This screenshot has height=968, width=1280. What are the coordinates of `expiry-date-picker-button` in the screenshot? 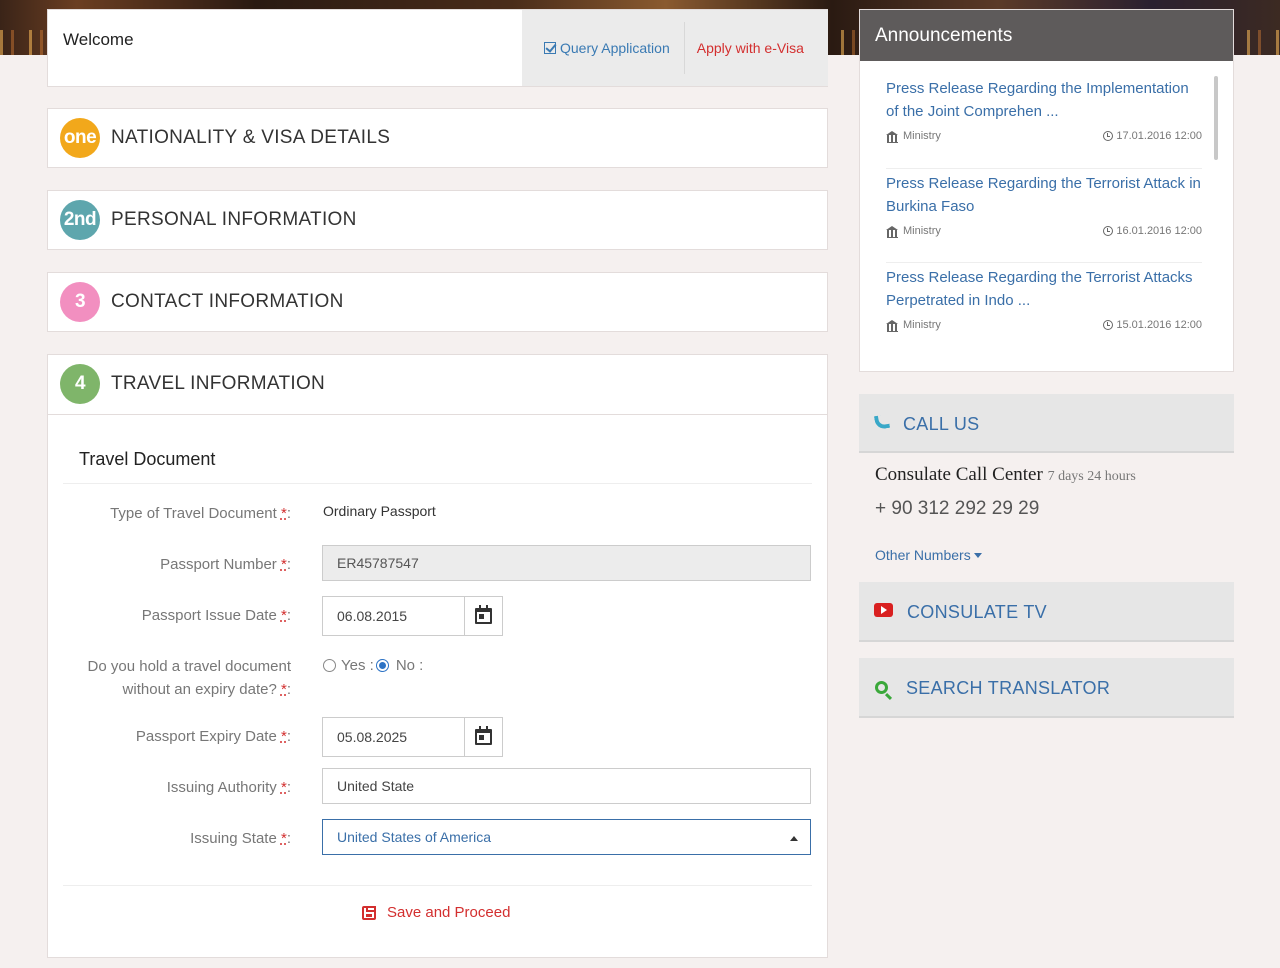 It's located at (483, 737).